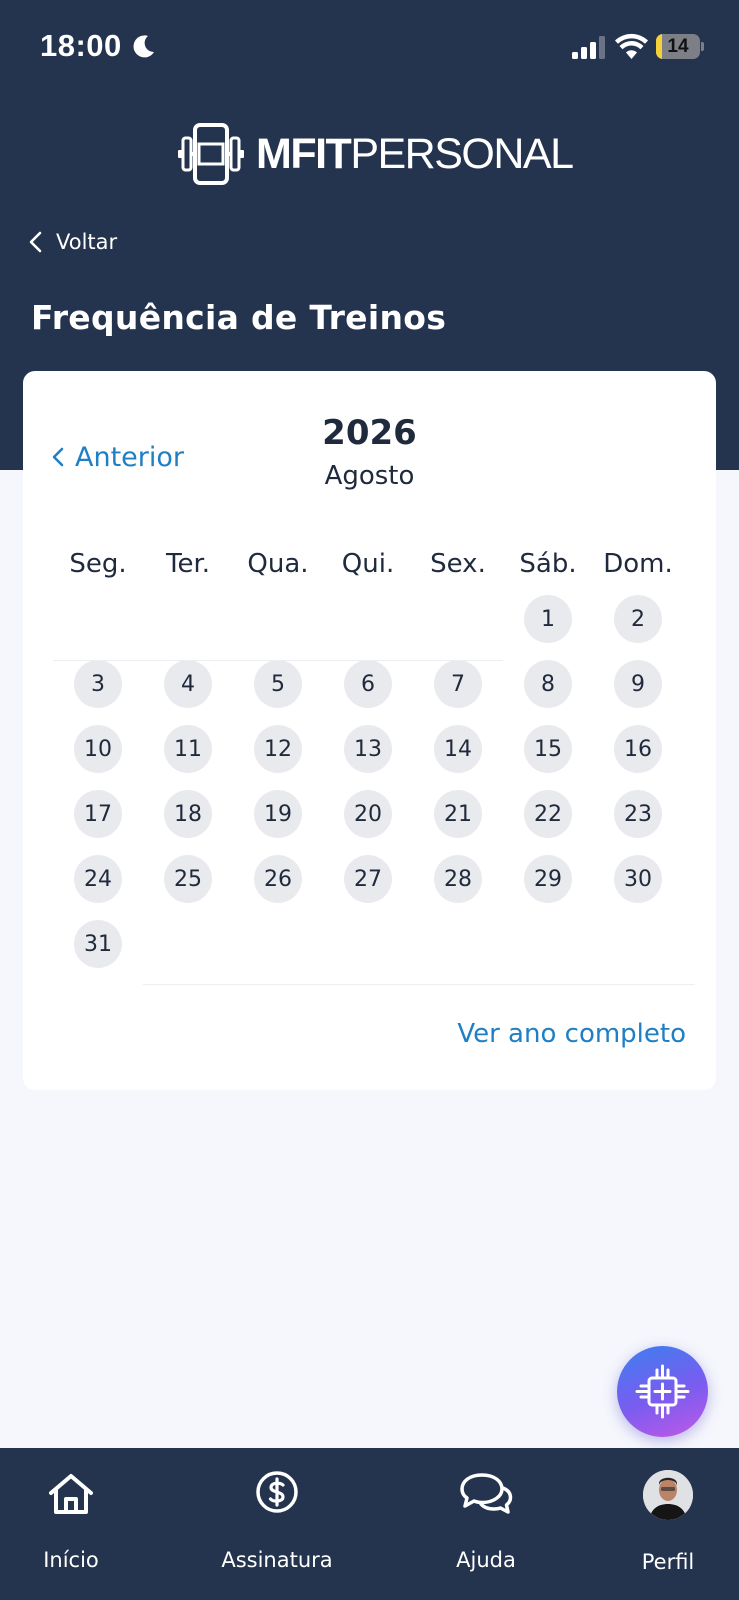  Describe the element at coordinates (211, 154) in the screenshot. I see `dumbbell-logo-icon` at that location.